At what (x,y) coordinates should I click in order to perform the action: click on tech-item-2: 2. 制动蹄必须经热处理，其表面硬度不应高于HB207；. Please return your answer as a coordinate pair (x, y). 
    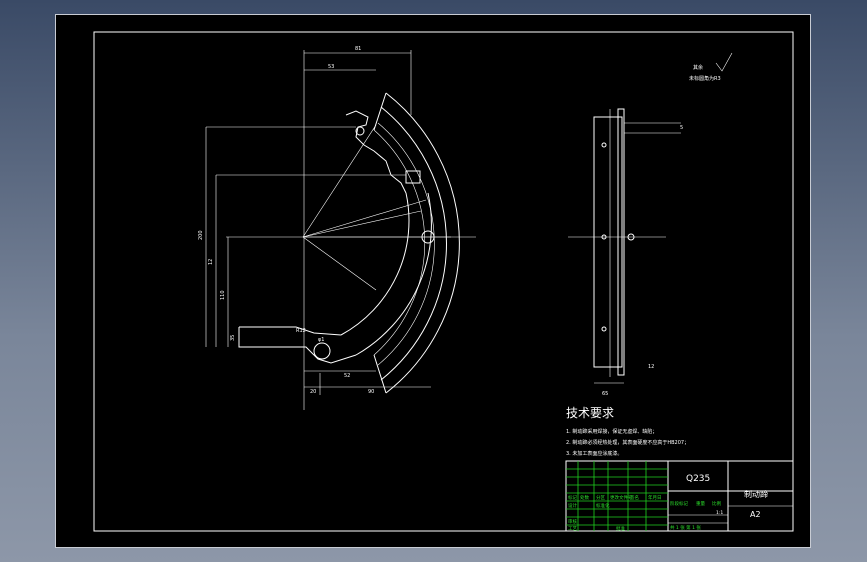
    Looking at the image, I should click on (627, 442).